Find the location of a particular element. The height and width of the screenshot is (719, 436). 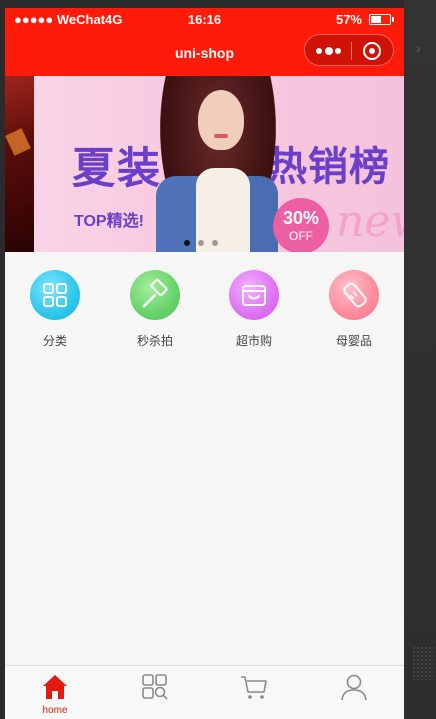

discount-badge: 30% OFF is located at coordinates (301, 225).